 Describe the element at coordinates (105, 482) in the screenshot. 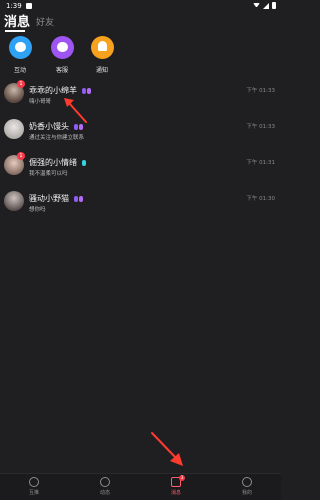

I see `planet-icon` at that location.